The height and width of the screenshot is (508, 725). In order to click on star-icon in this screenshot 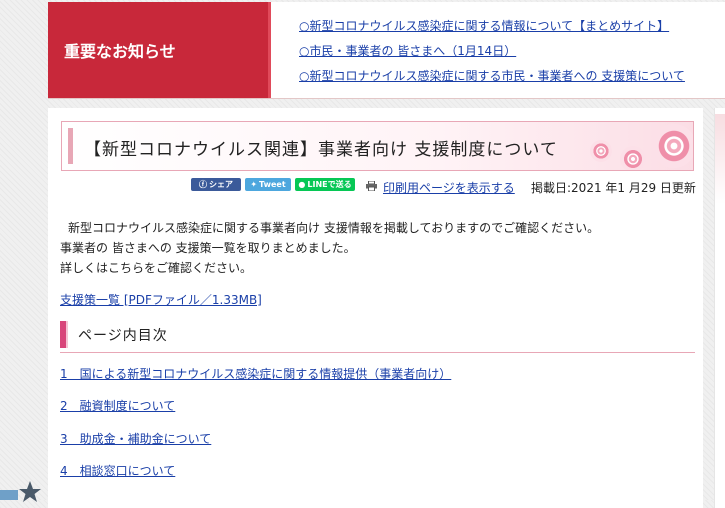, I will do `click(30, 492)`.